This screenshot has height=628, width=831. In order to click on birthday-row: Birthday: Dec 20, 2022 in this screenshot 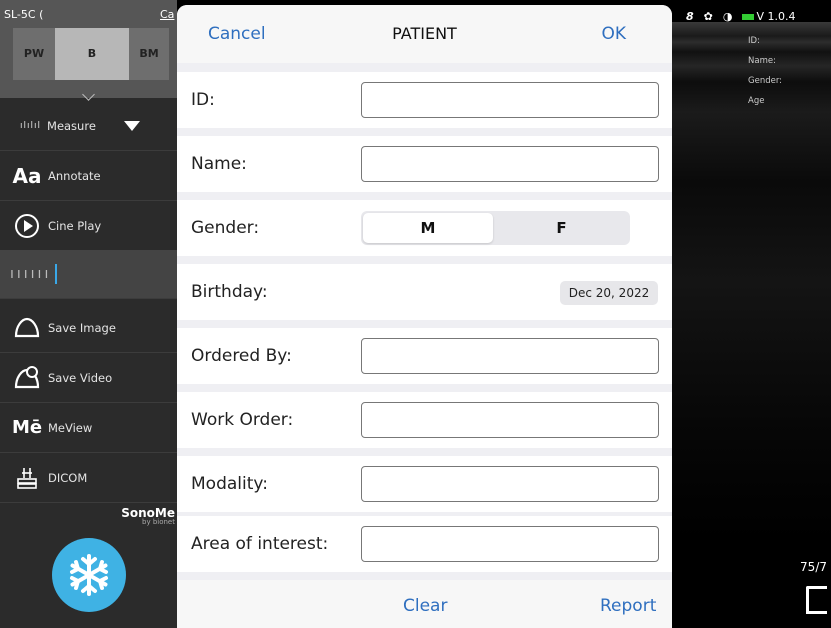, I will do `click(424, 292)`.